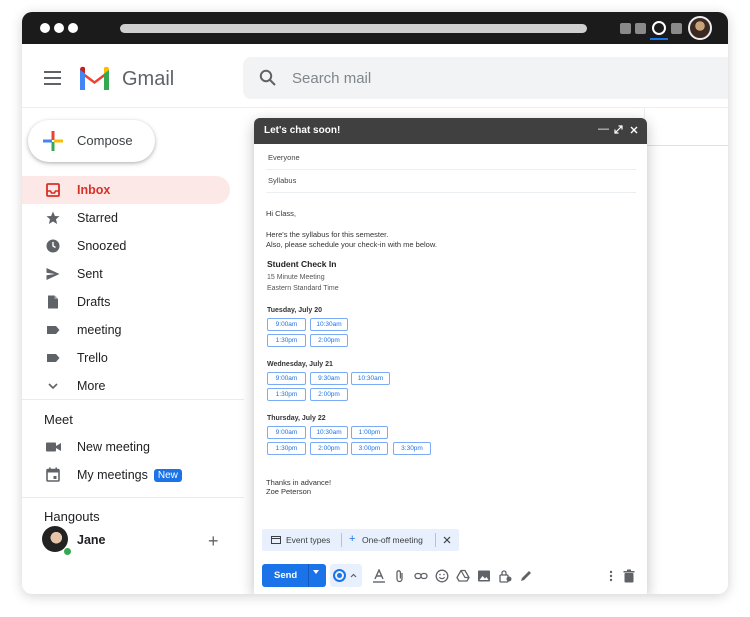 This screenshot has height=617, width=750. Describe the element at coordinates (450, 131) in the screenshot. I see `compose-window-header: Let's chat soon! —` at that location.